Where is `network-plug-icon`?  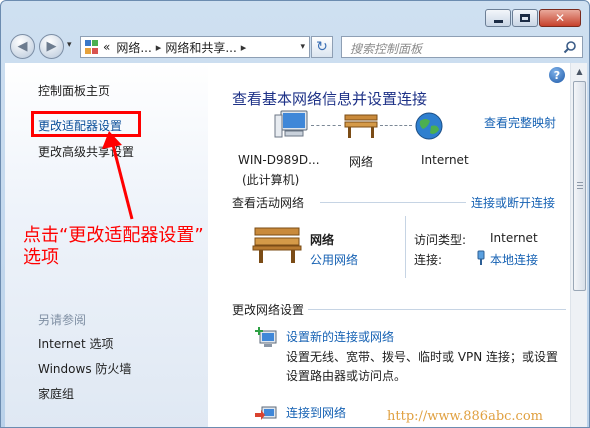
network-plug-icon is located at coordinates (481, 257).